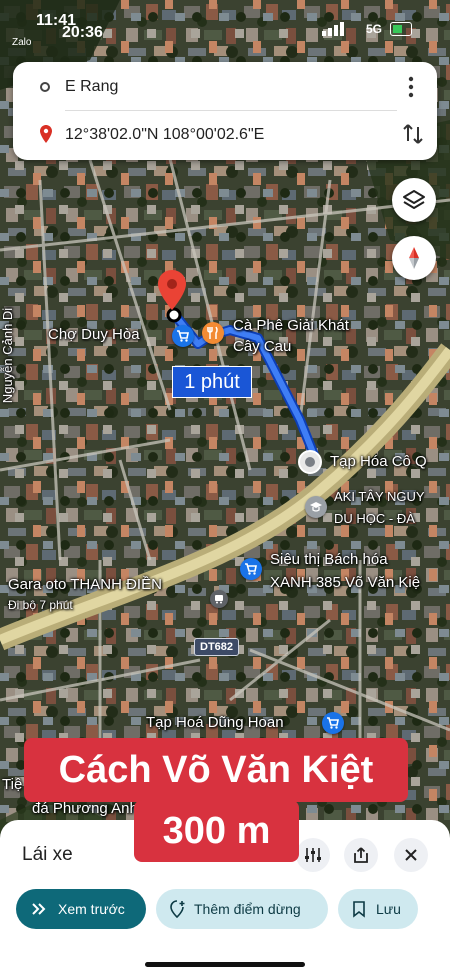 The image size is (450, 978). I want to click on map-label-supermarket: Siêu thị Bách hóa XANH 385 Võ Văn Kiệ, so click(345, 571).